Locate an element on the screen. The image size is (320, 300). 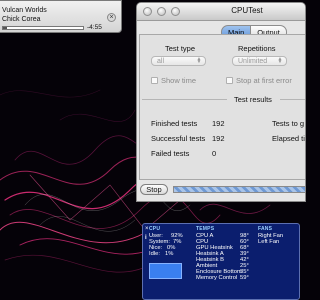
repetitions-select: Unlimited ▲ ▼ is located at coordinates (259, 61).